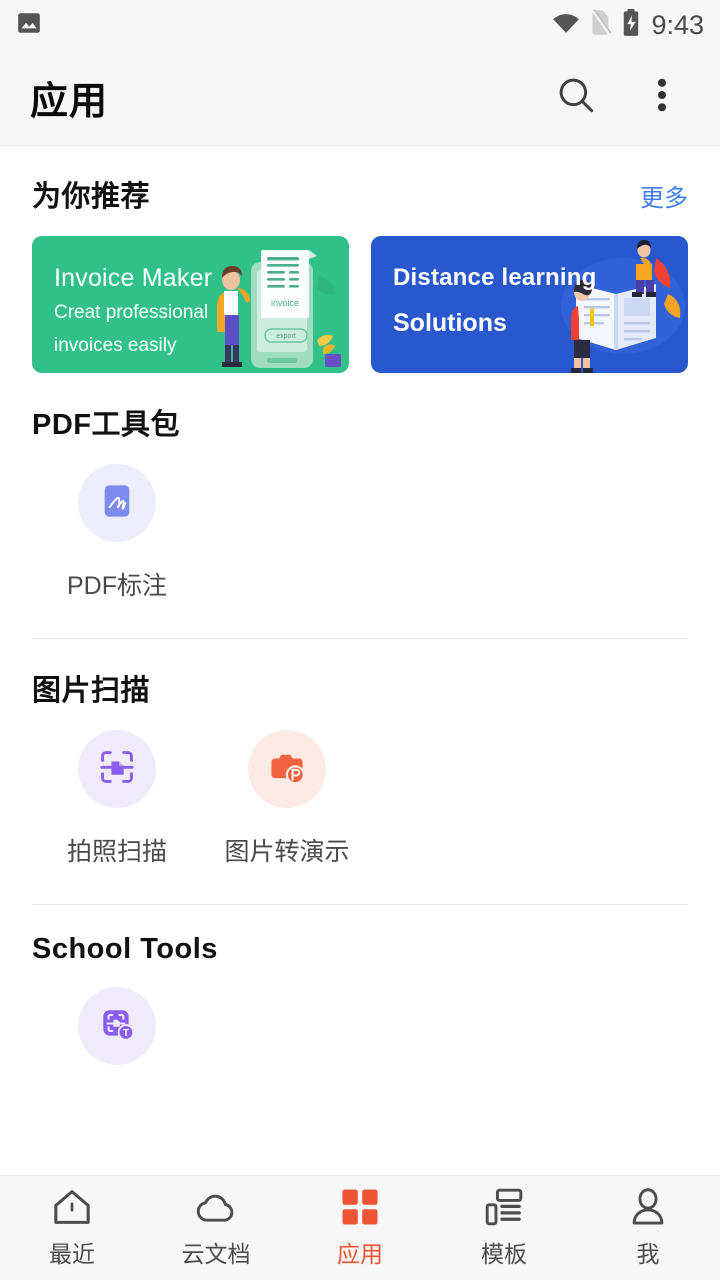 The width and height of the screenshot is (720, 1280). I want to click on section-title: PDF工具包, so click(106, 425).